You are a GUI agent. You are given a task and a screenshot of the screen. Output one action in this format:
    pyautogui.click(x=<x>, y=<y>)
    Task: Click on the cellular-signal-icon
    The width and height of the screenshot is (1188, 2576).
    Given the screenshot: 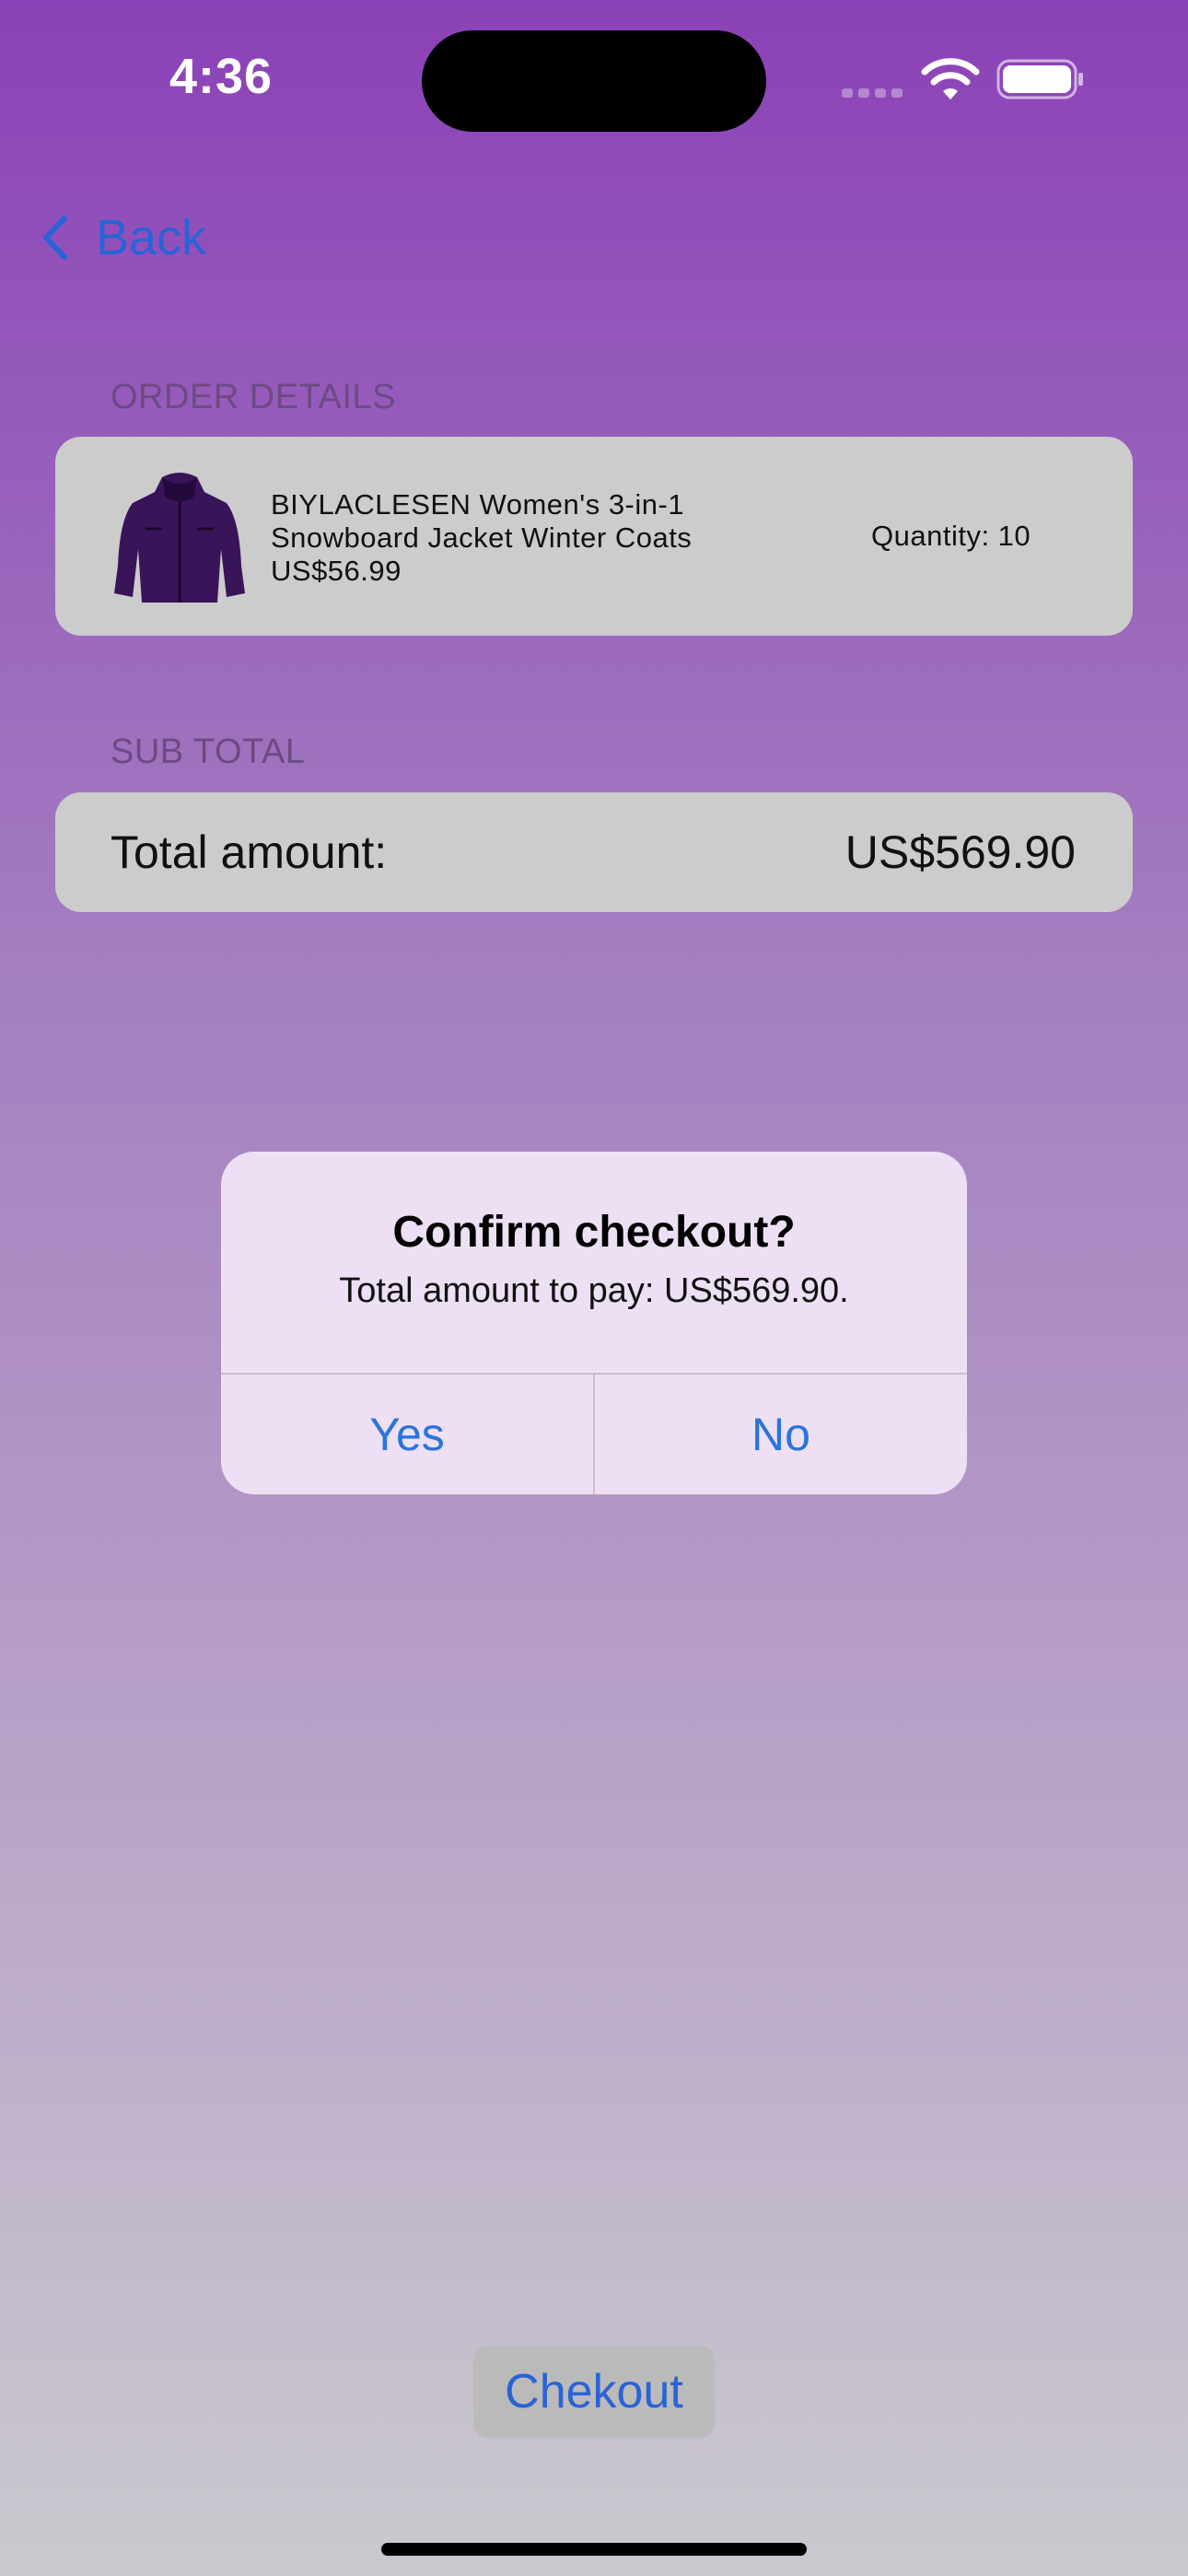 What is the action you would take?
    pyautogui.click(x=874, y=91)
    